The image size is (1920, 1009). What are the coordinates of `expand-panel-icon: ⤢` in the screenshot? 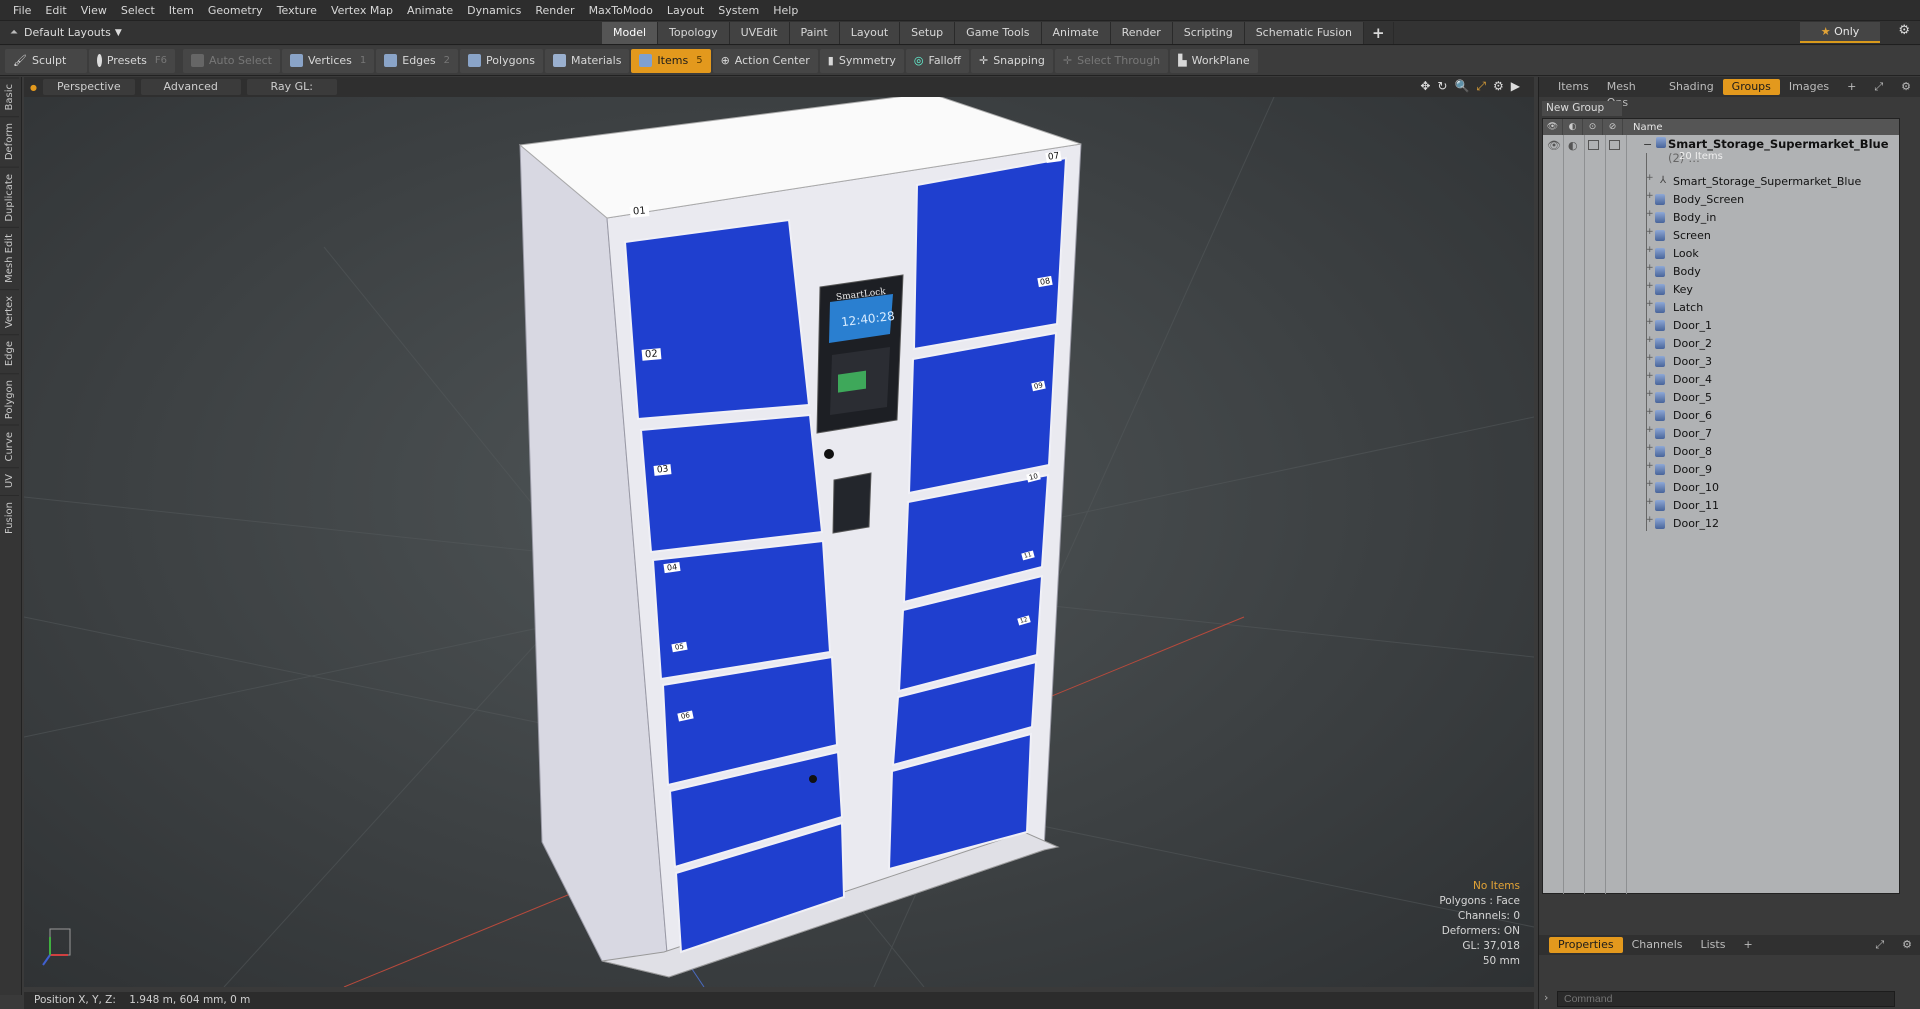 It's located at (1878, 87).